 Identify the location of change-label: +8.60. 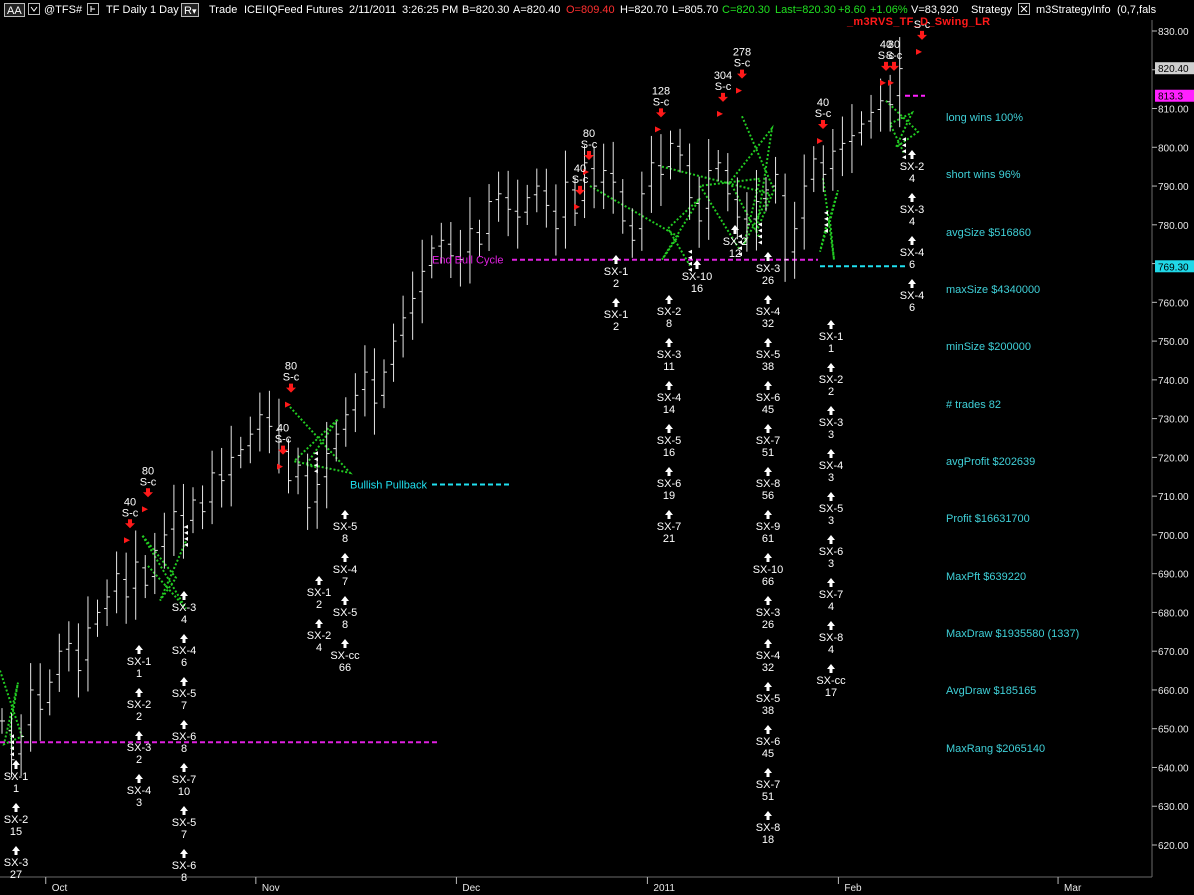
(852, 10).